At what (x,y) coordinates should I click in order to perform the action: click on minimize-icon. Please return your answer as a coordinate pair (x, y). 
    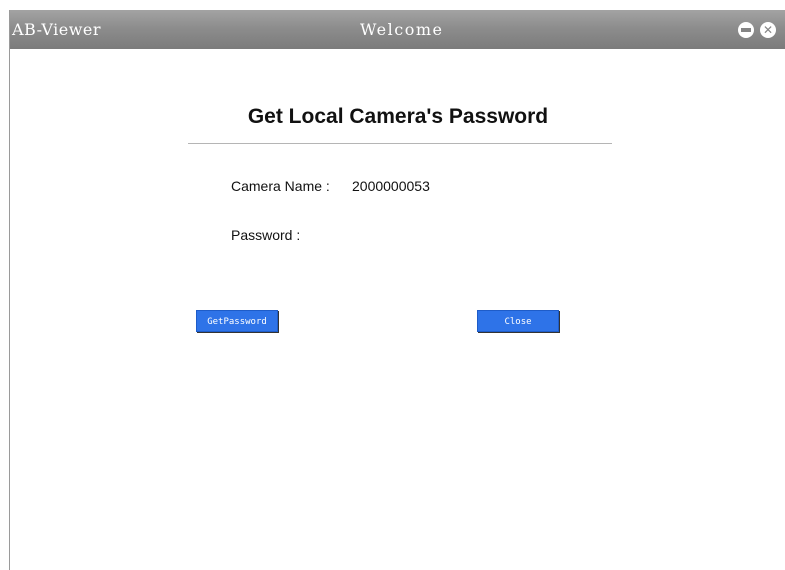
    Looking at the image, I should click on (746, 30).